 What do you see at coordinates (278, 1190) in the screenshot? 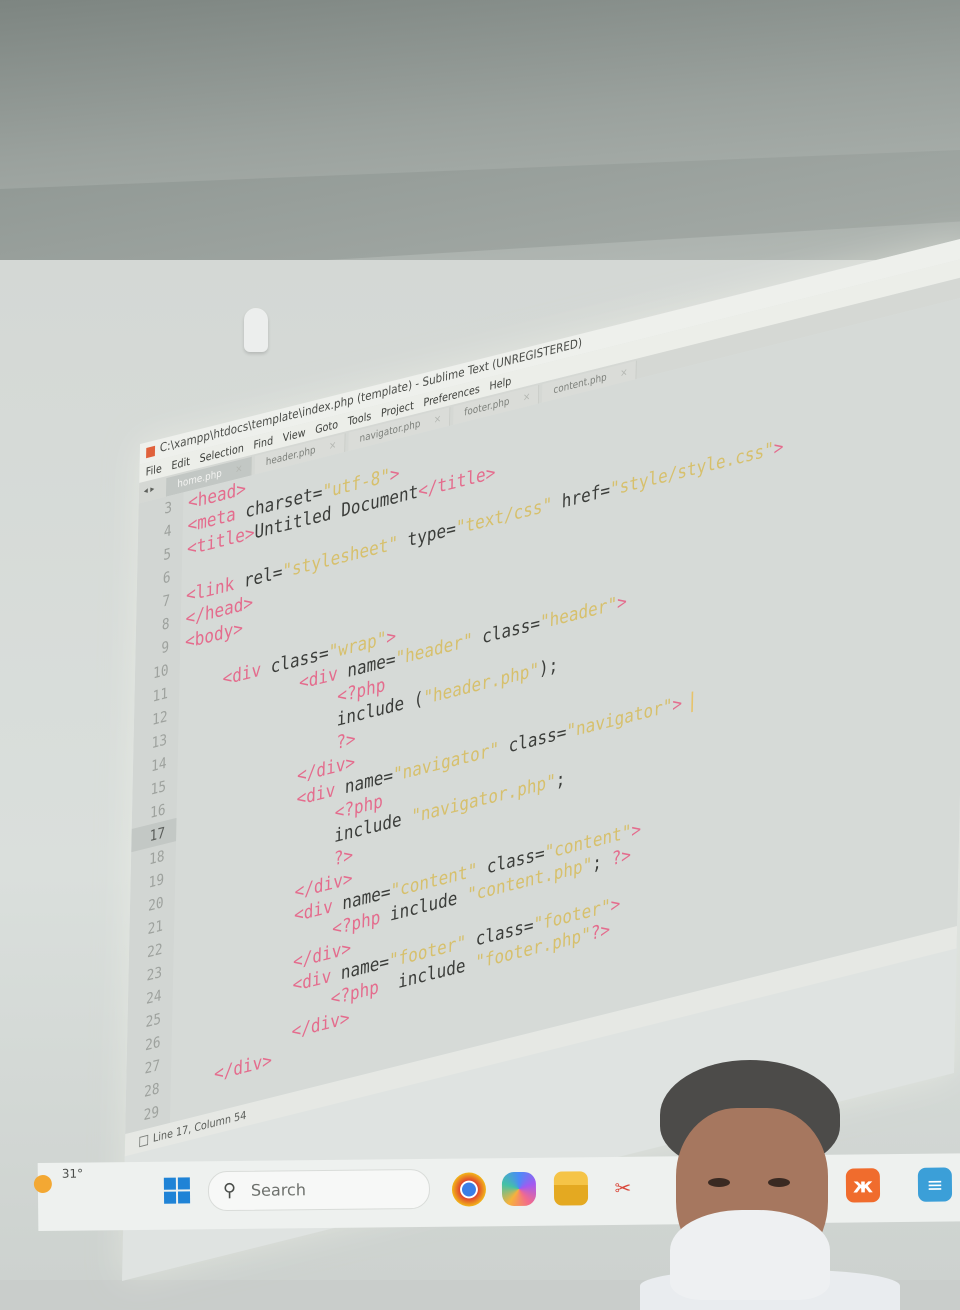
I see `search-placeholder: Search` at bounding box center [278, 1190].